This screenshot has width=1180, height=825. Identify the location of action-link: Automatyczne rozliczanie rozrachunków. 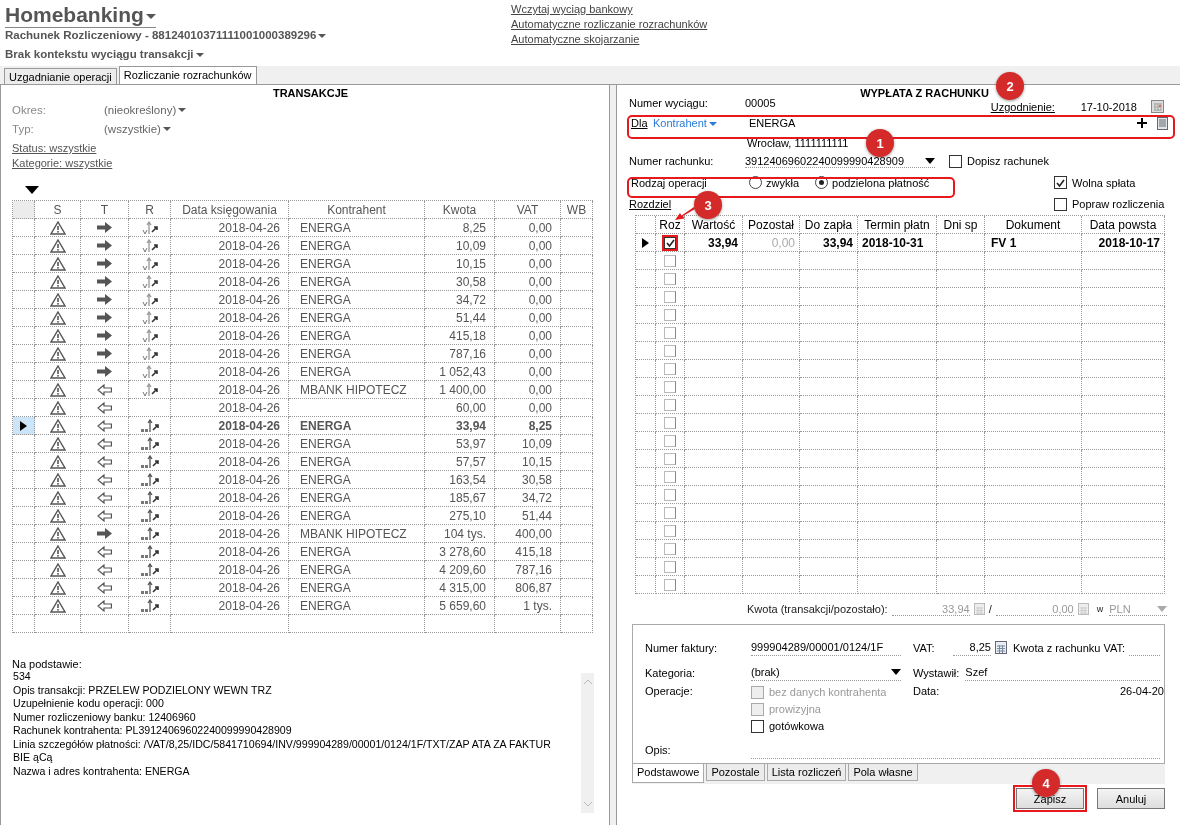
(609, 24).